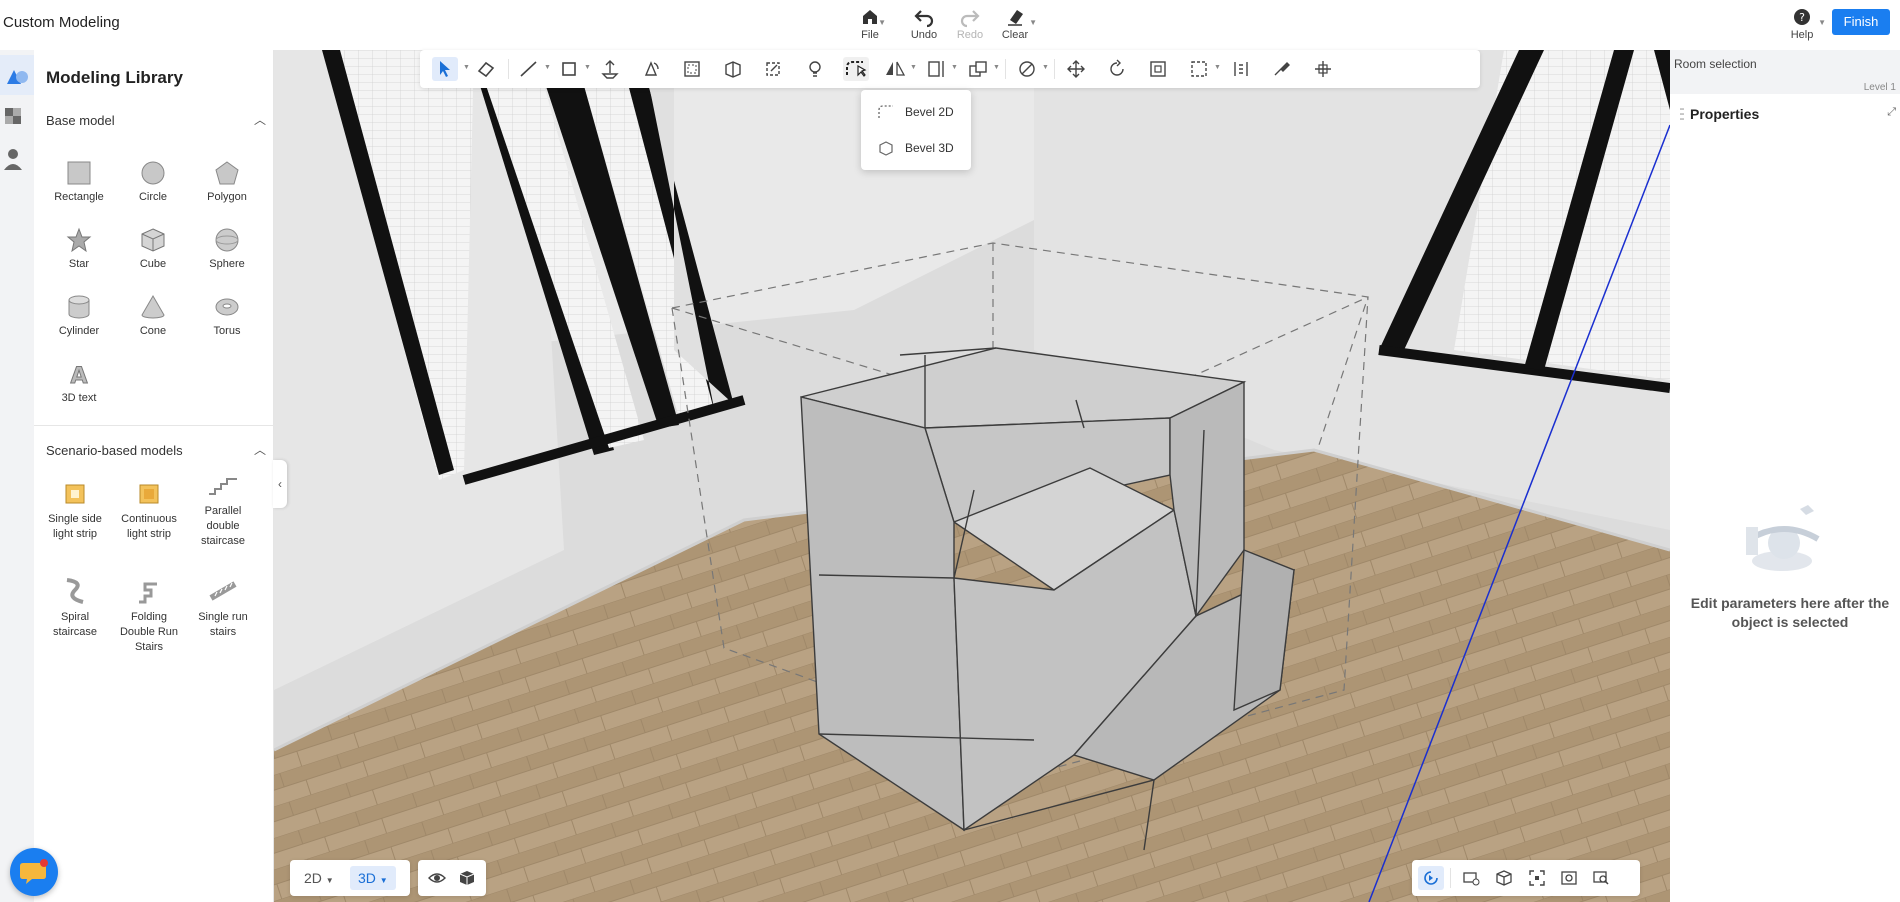 This screenshot has height=902, width=1900. Describe the element at coordinates (978, 69) in the screenshot. I see `boolean-tool-button` at that location.